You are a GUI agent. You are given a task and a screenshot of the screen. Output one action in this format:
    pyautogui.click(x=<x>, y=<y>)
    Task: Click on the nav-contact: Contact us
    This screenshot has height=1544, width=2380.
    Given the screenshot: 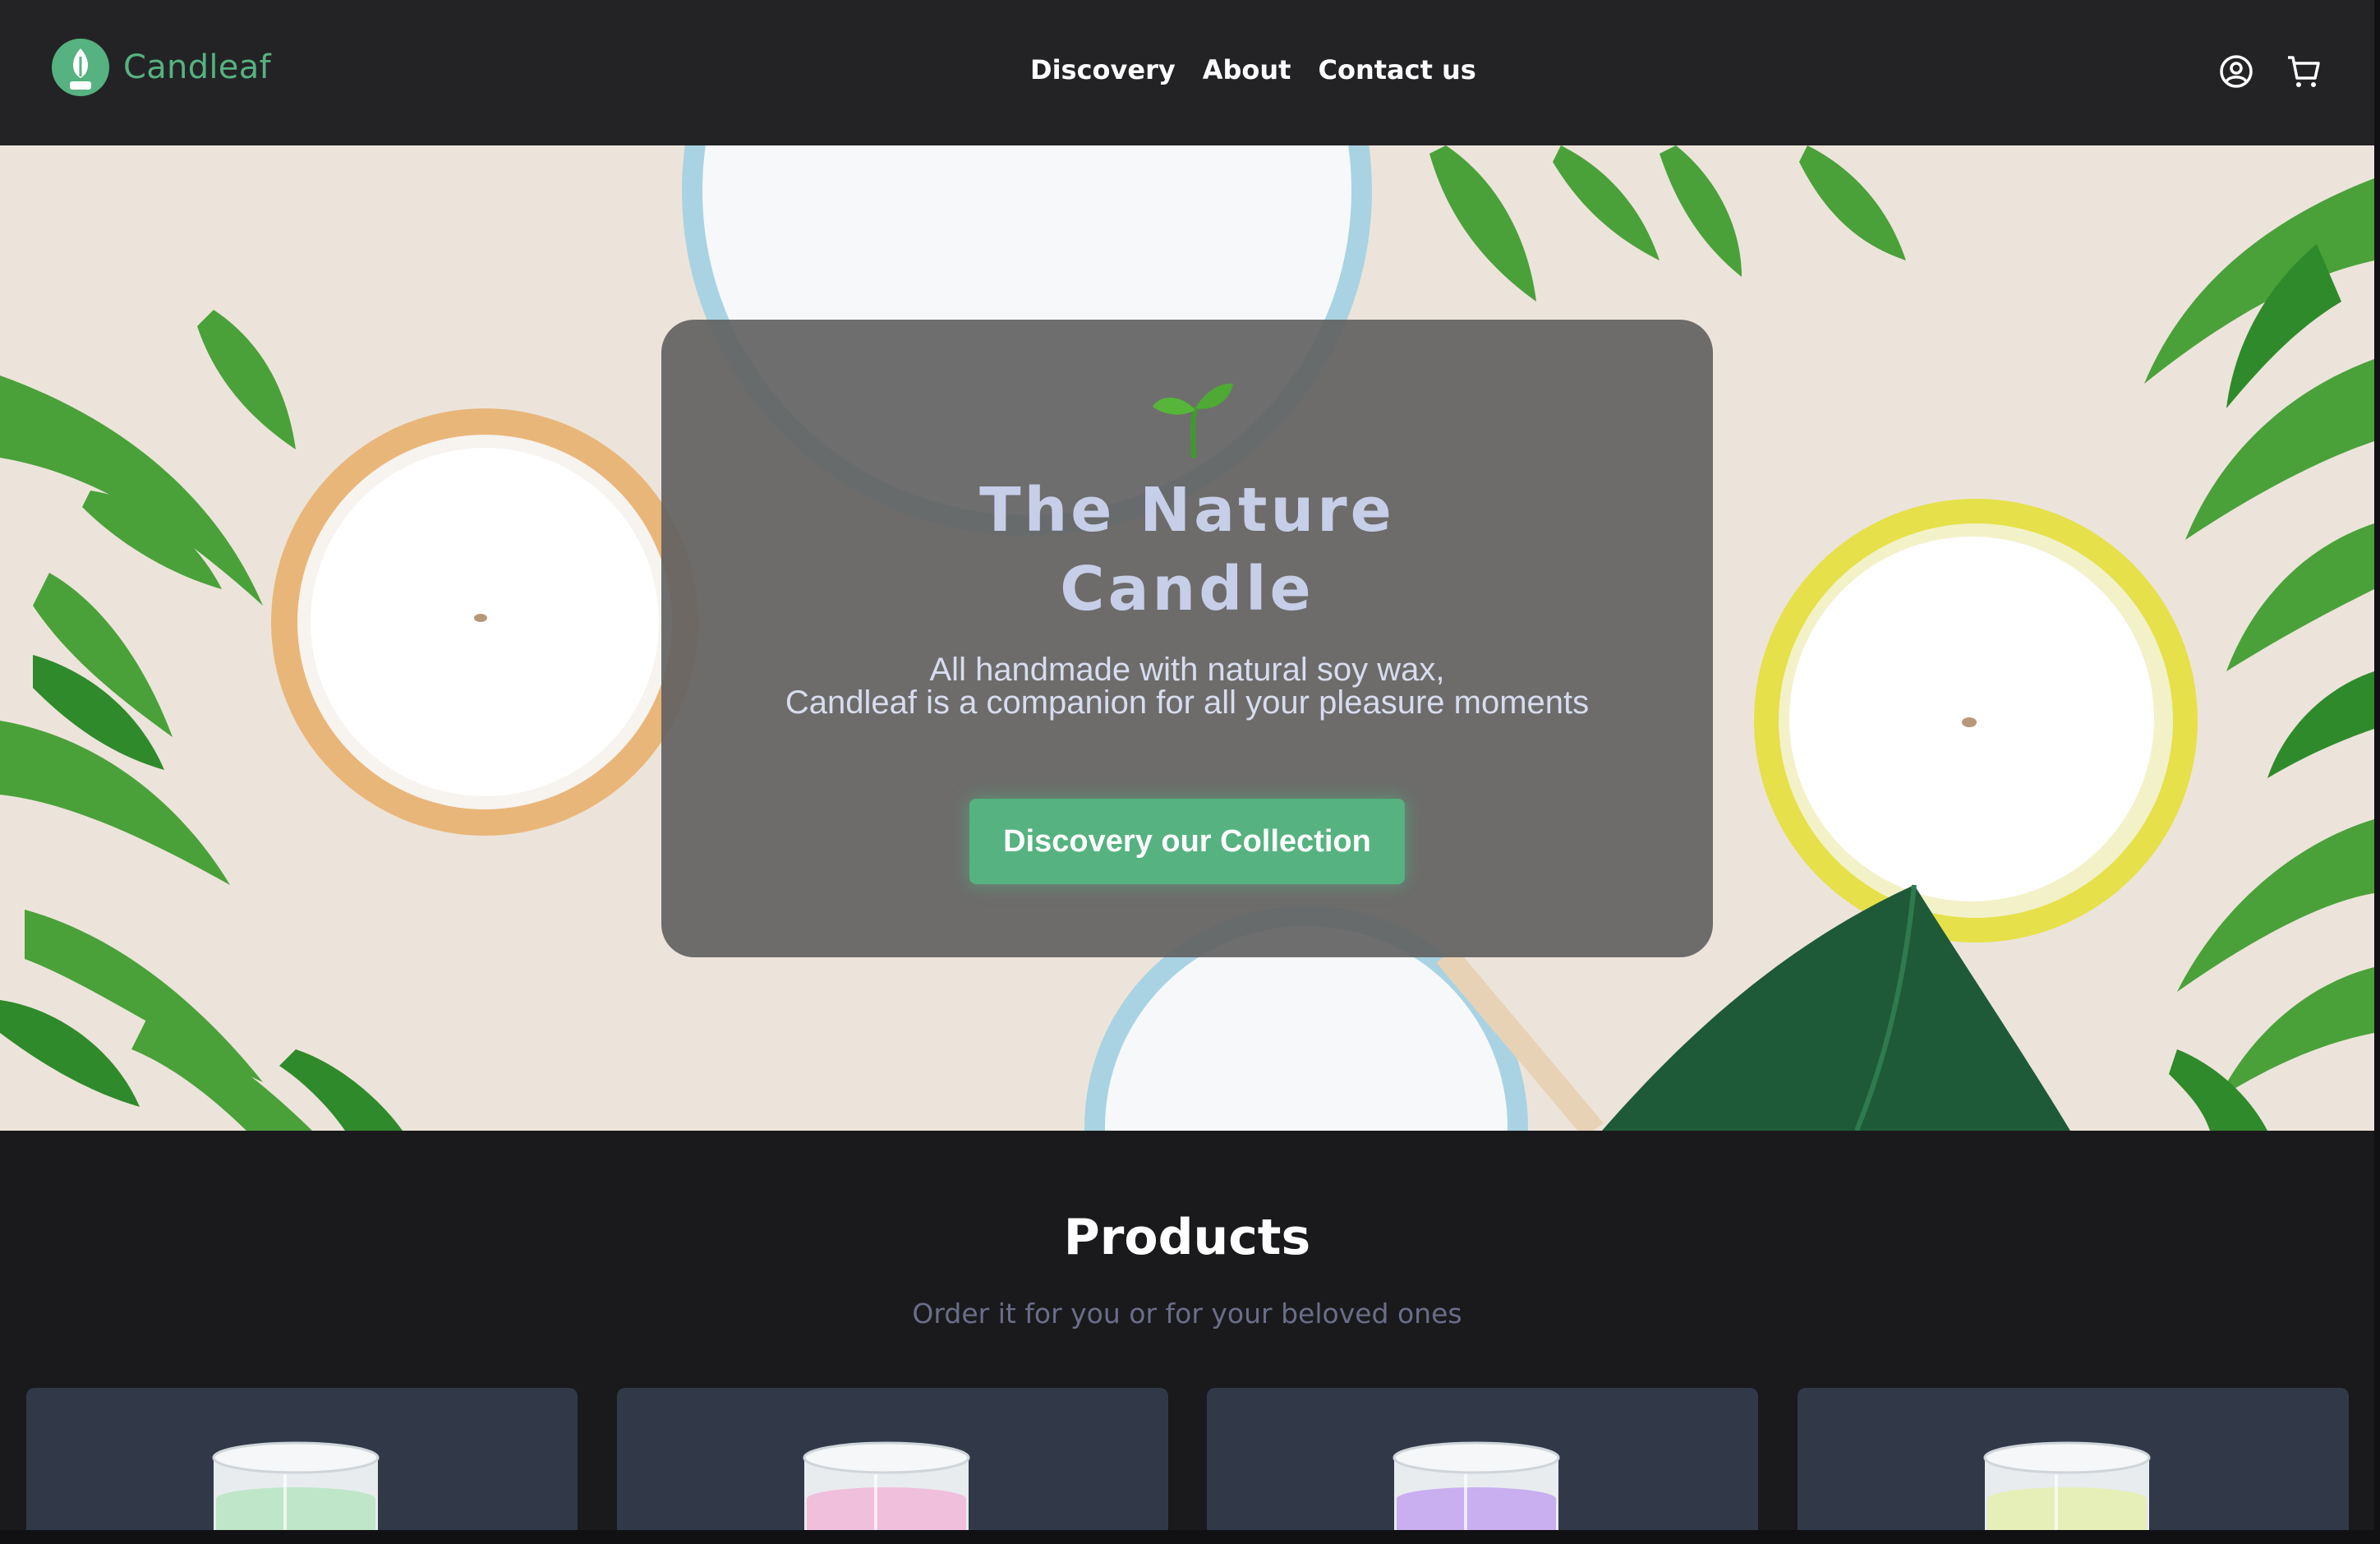 What is the action you would take?
    pyautogui.click(x=1396, y=69)
    